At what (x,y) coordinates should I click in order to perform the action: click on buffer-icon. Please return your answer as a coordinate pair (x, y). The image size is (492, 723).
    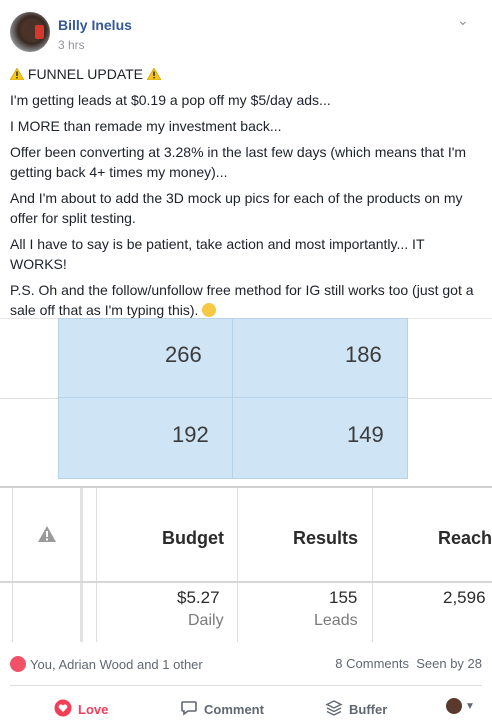
    Looking at the image, I should click on (334, 708).